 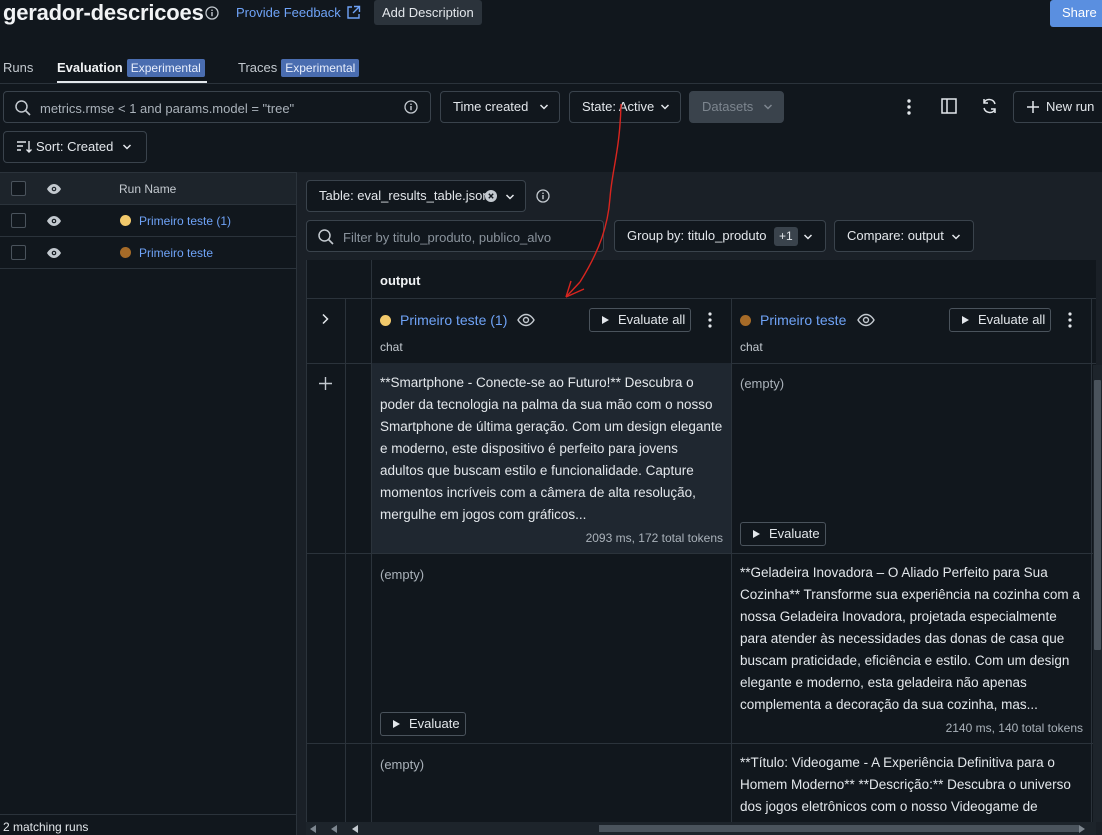 What do you see at coordinates (176, 253) in the screenshot?
I see `run-name-link: Primeiro teste` at bounding box center [176, 253].